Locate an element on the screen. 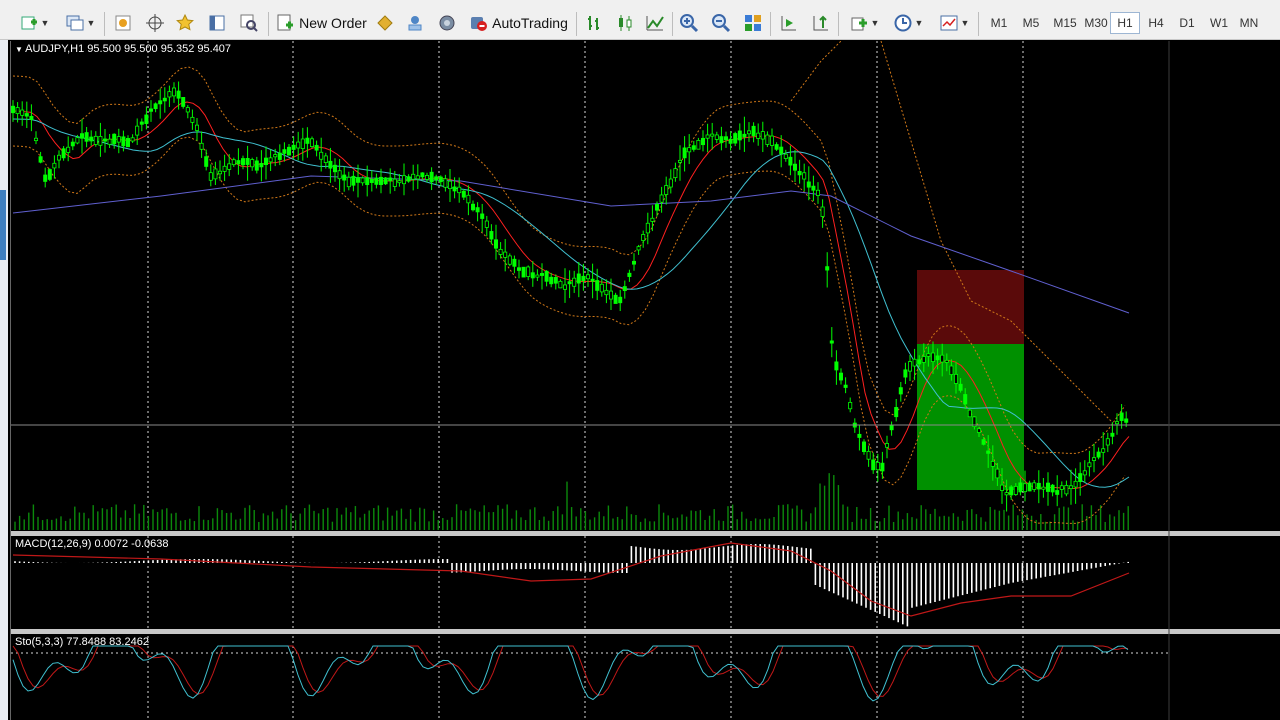 Image resolution: width=1280 pixels, height=720 pixels. periods-button: ▼ is located at coordinates (908, 23).